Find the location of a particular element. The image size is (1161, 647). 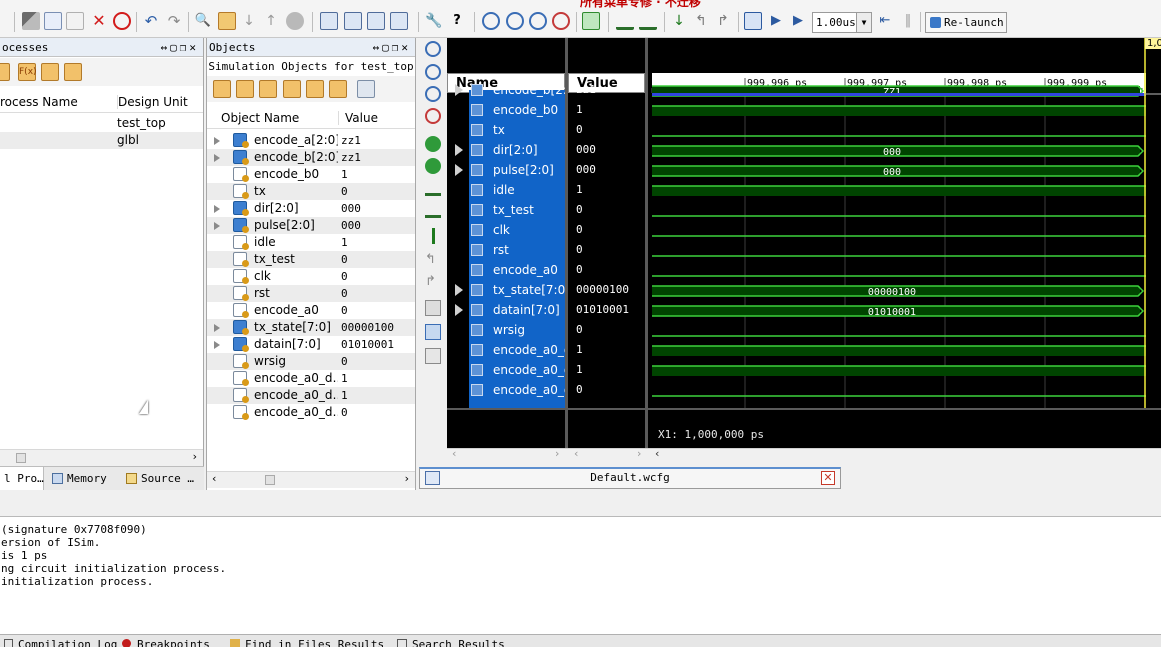

show-all-icon is located at coordinates (366, 89).